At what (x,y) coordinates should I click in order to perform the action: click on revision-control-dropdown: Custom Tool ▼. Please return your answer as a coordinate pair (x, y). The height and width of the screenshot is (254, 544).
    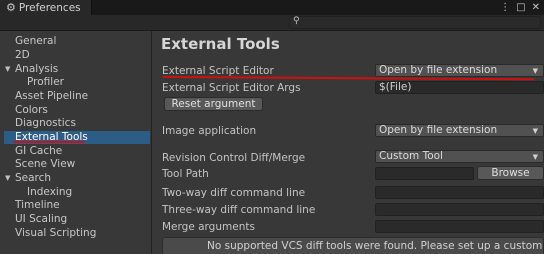
    Looking at the image, I should click on (459, 156).